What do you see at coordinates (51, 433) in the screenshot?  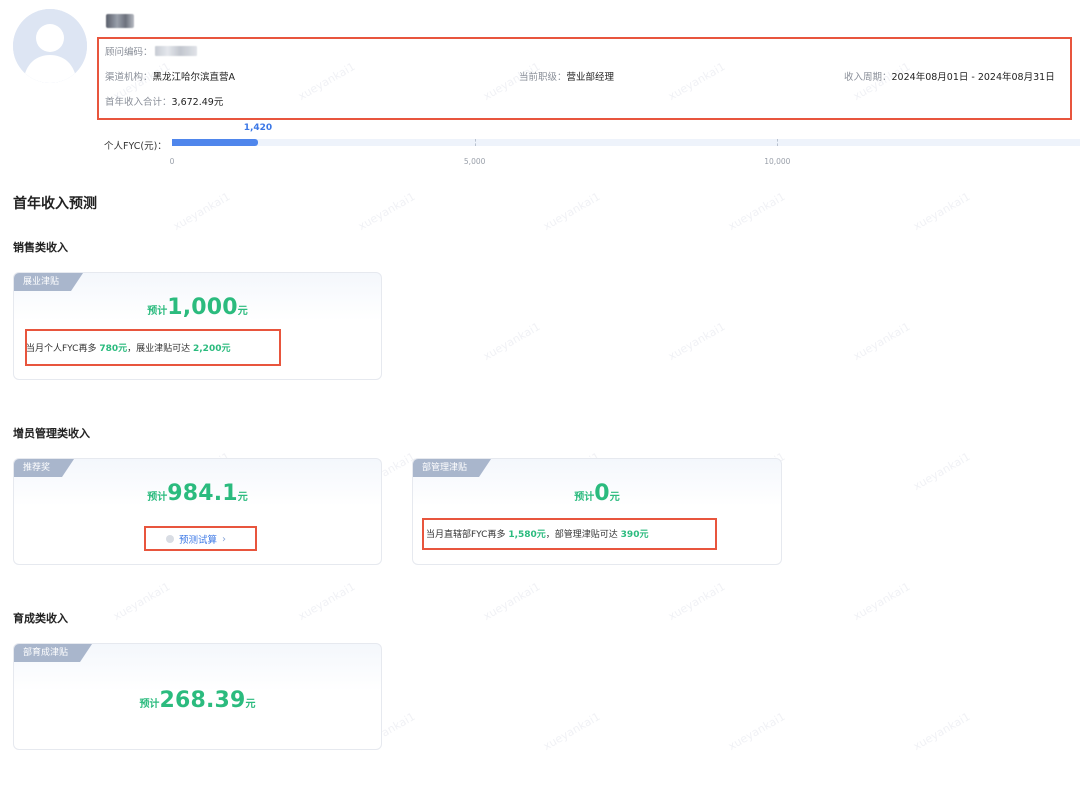 I see `section-title-recruit: 增员管理类收入` at bounding box center [51, 433].